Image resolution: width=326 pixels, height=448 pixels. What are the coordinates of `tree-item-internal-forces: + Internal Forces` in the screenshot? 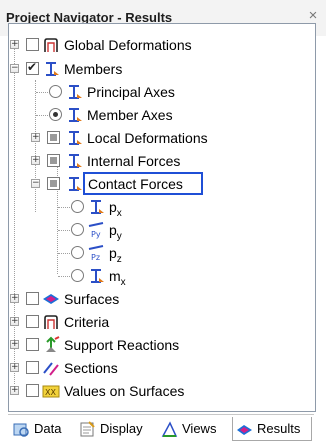 It's located at (159, 161).